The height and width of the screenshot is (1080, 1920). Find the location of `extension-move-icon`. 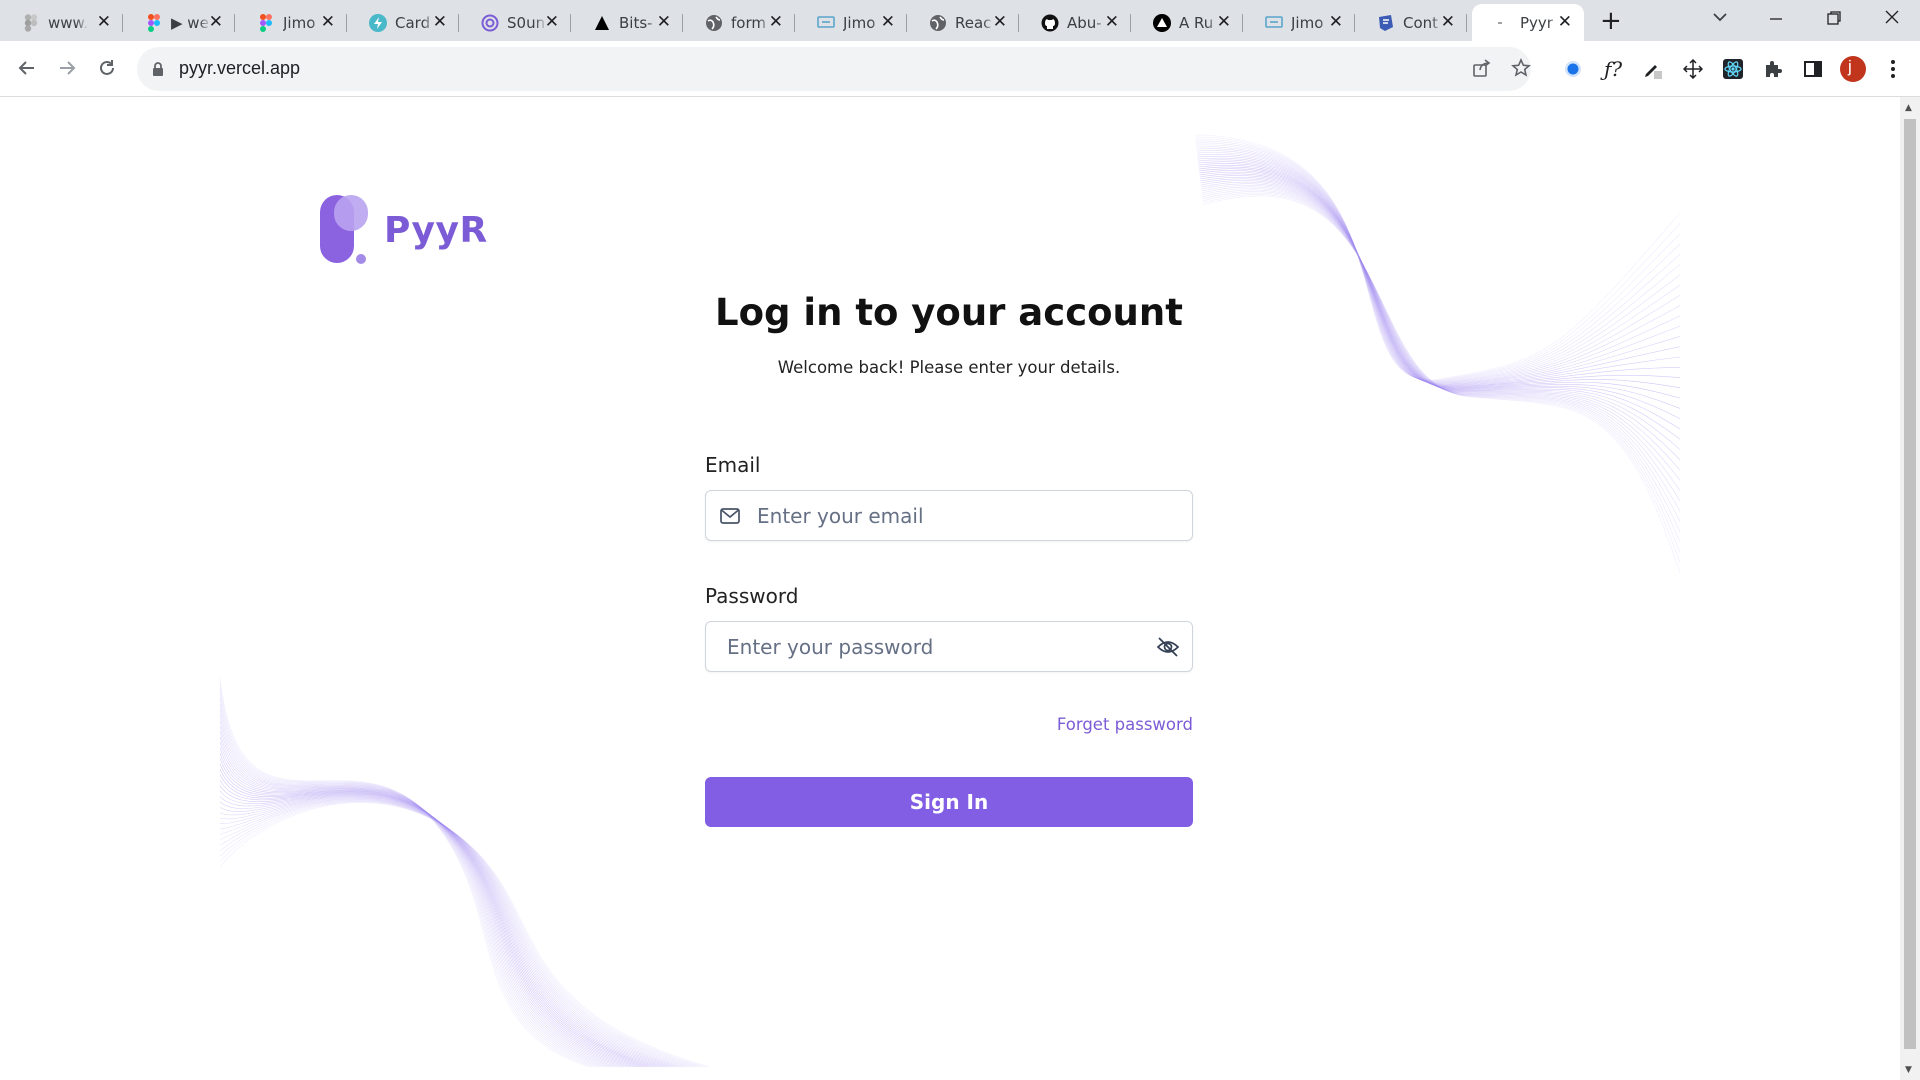

extension-move-icon is located at coordinates (1693, 69).